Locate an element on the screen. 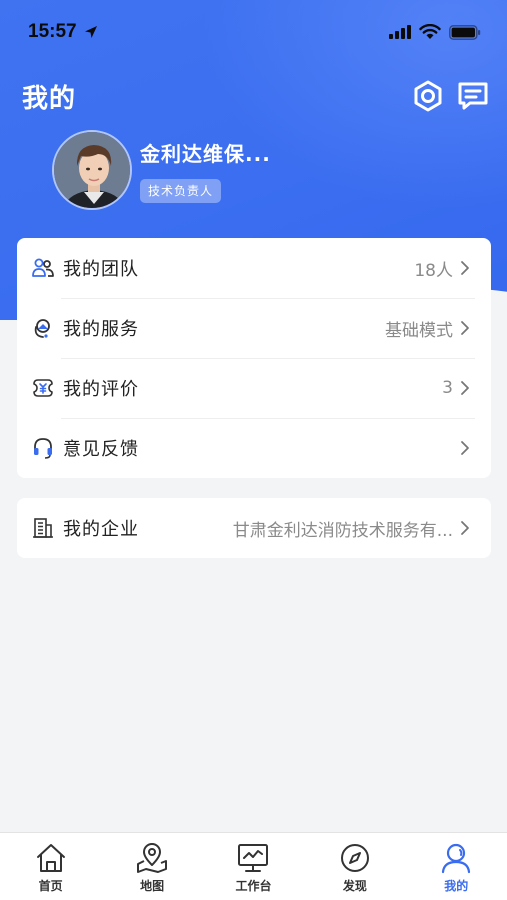 The image size is (507, 900). map-pin-icon is located at coordinates (152, 858).